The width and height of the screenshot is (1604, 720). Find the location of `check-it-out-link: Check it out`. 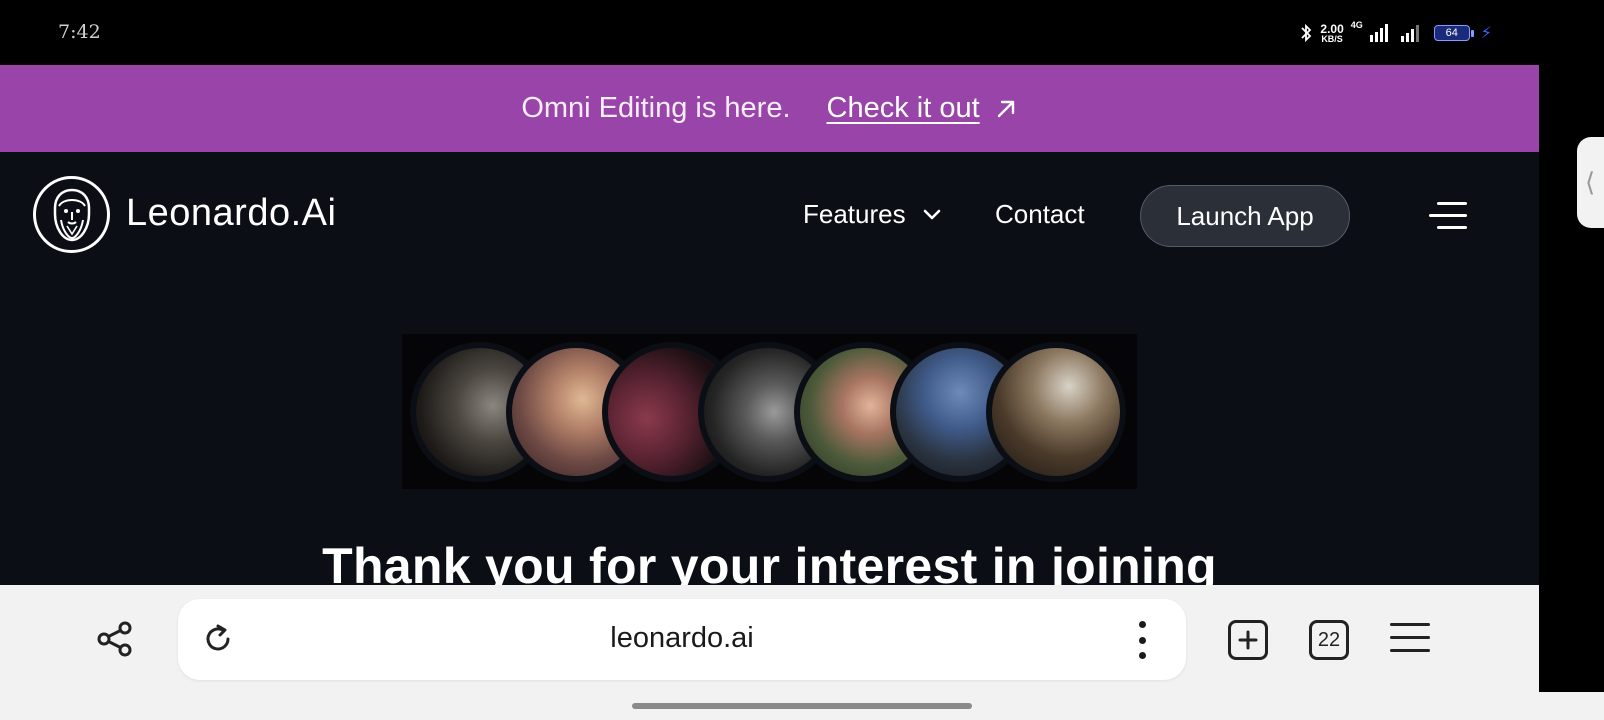

check-it-out-link: Check it out is located at coordinates (922, 108).